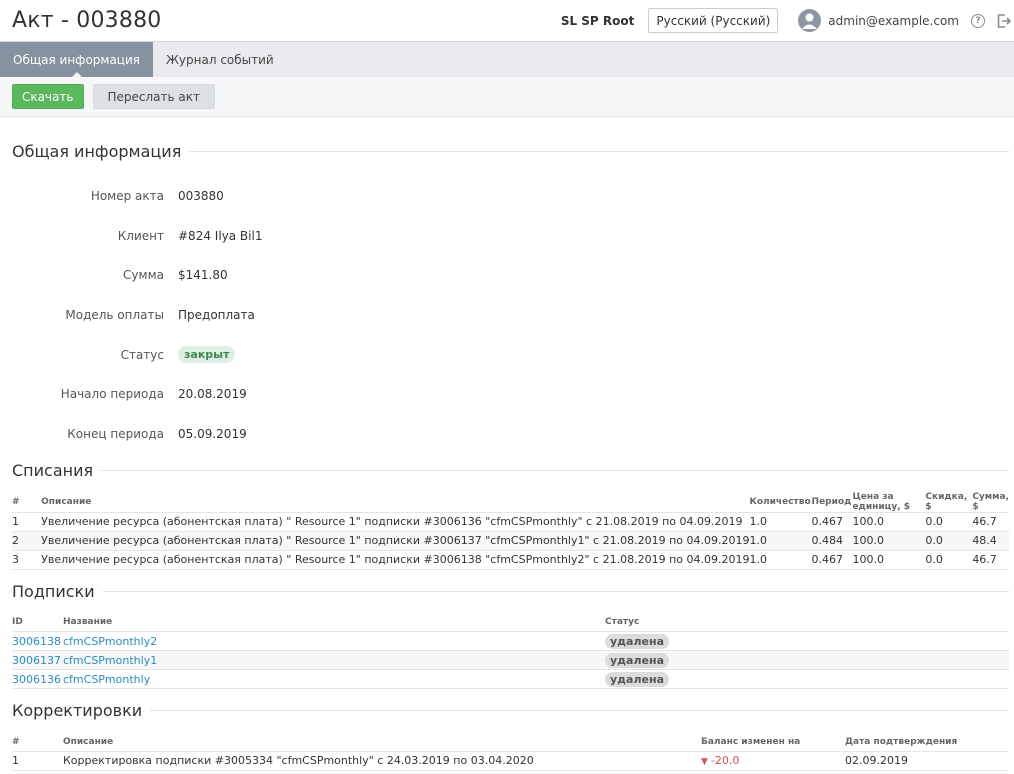 The image size is (1014, 774). What do you see at coordinates (48, 96) in the screenshot?
I see `download-button: Скачать` at bounding box center [48, 96].